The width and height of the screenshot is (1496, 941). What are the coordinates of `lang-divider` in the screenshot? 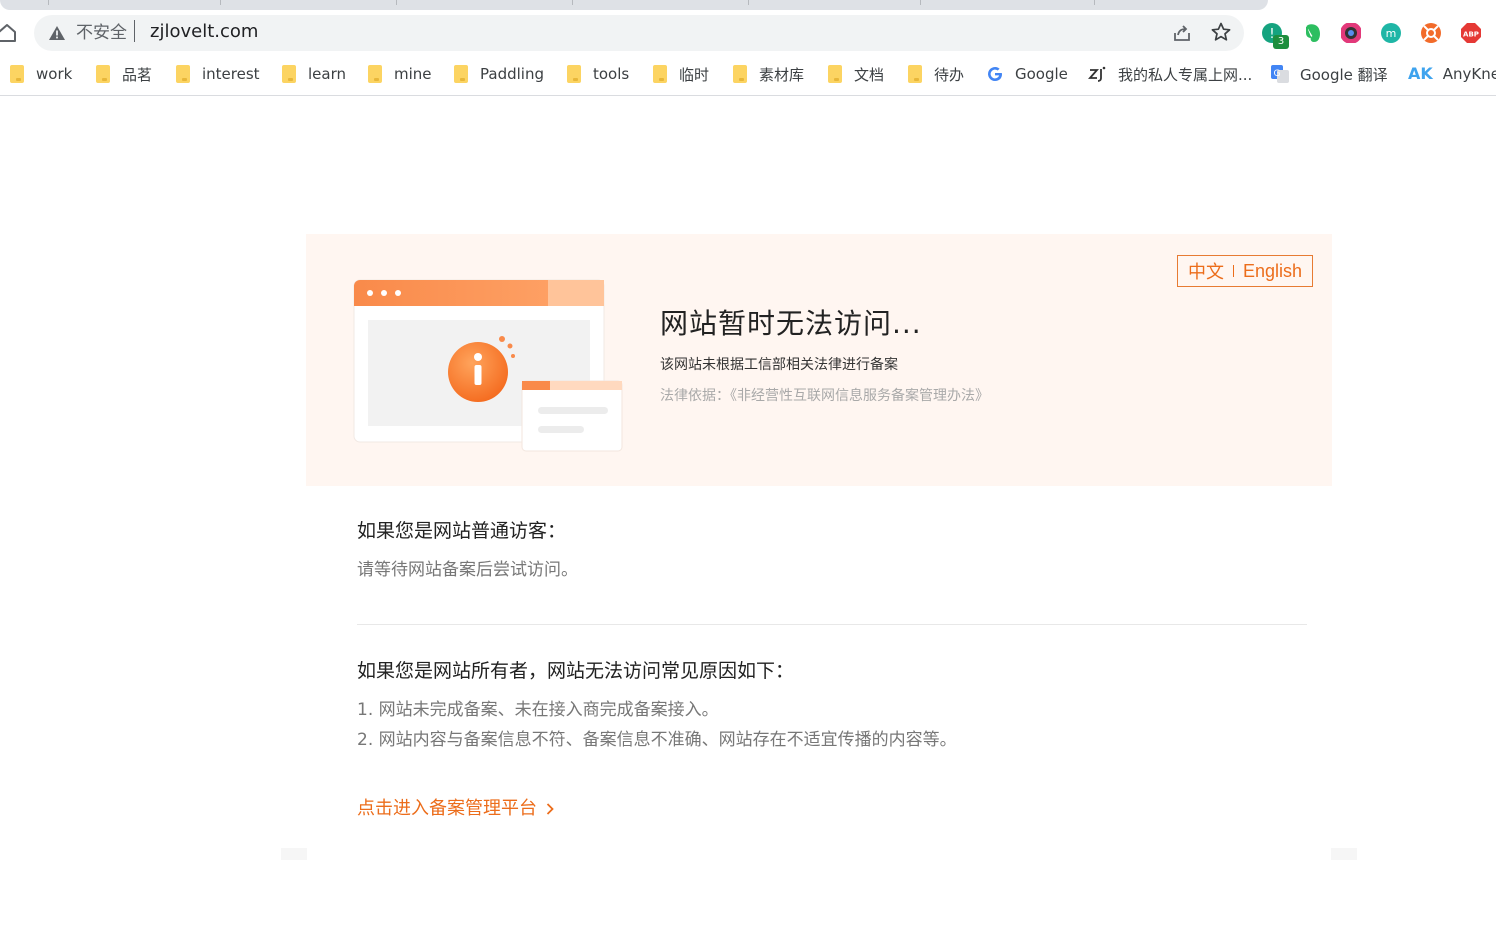 It's located at (1233, 271).